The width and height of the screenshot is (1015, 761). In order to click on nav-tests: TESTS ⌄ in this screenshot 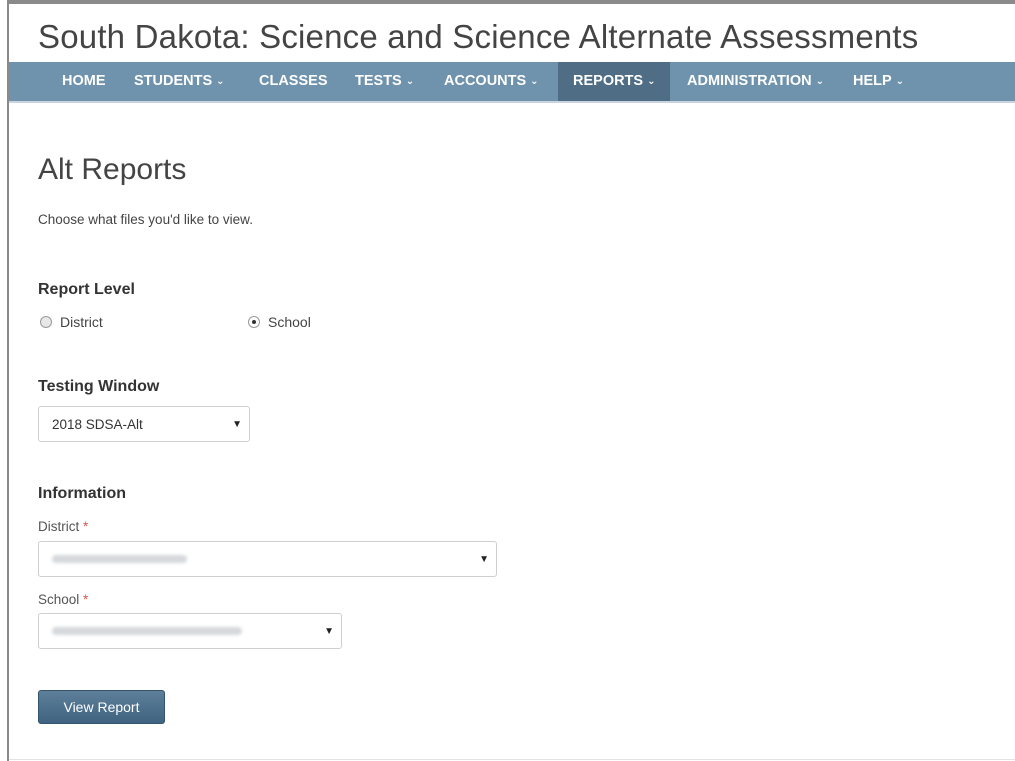, I will do `click(384, 81)`.